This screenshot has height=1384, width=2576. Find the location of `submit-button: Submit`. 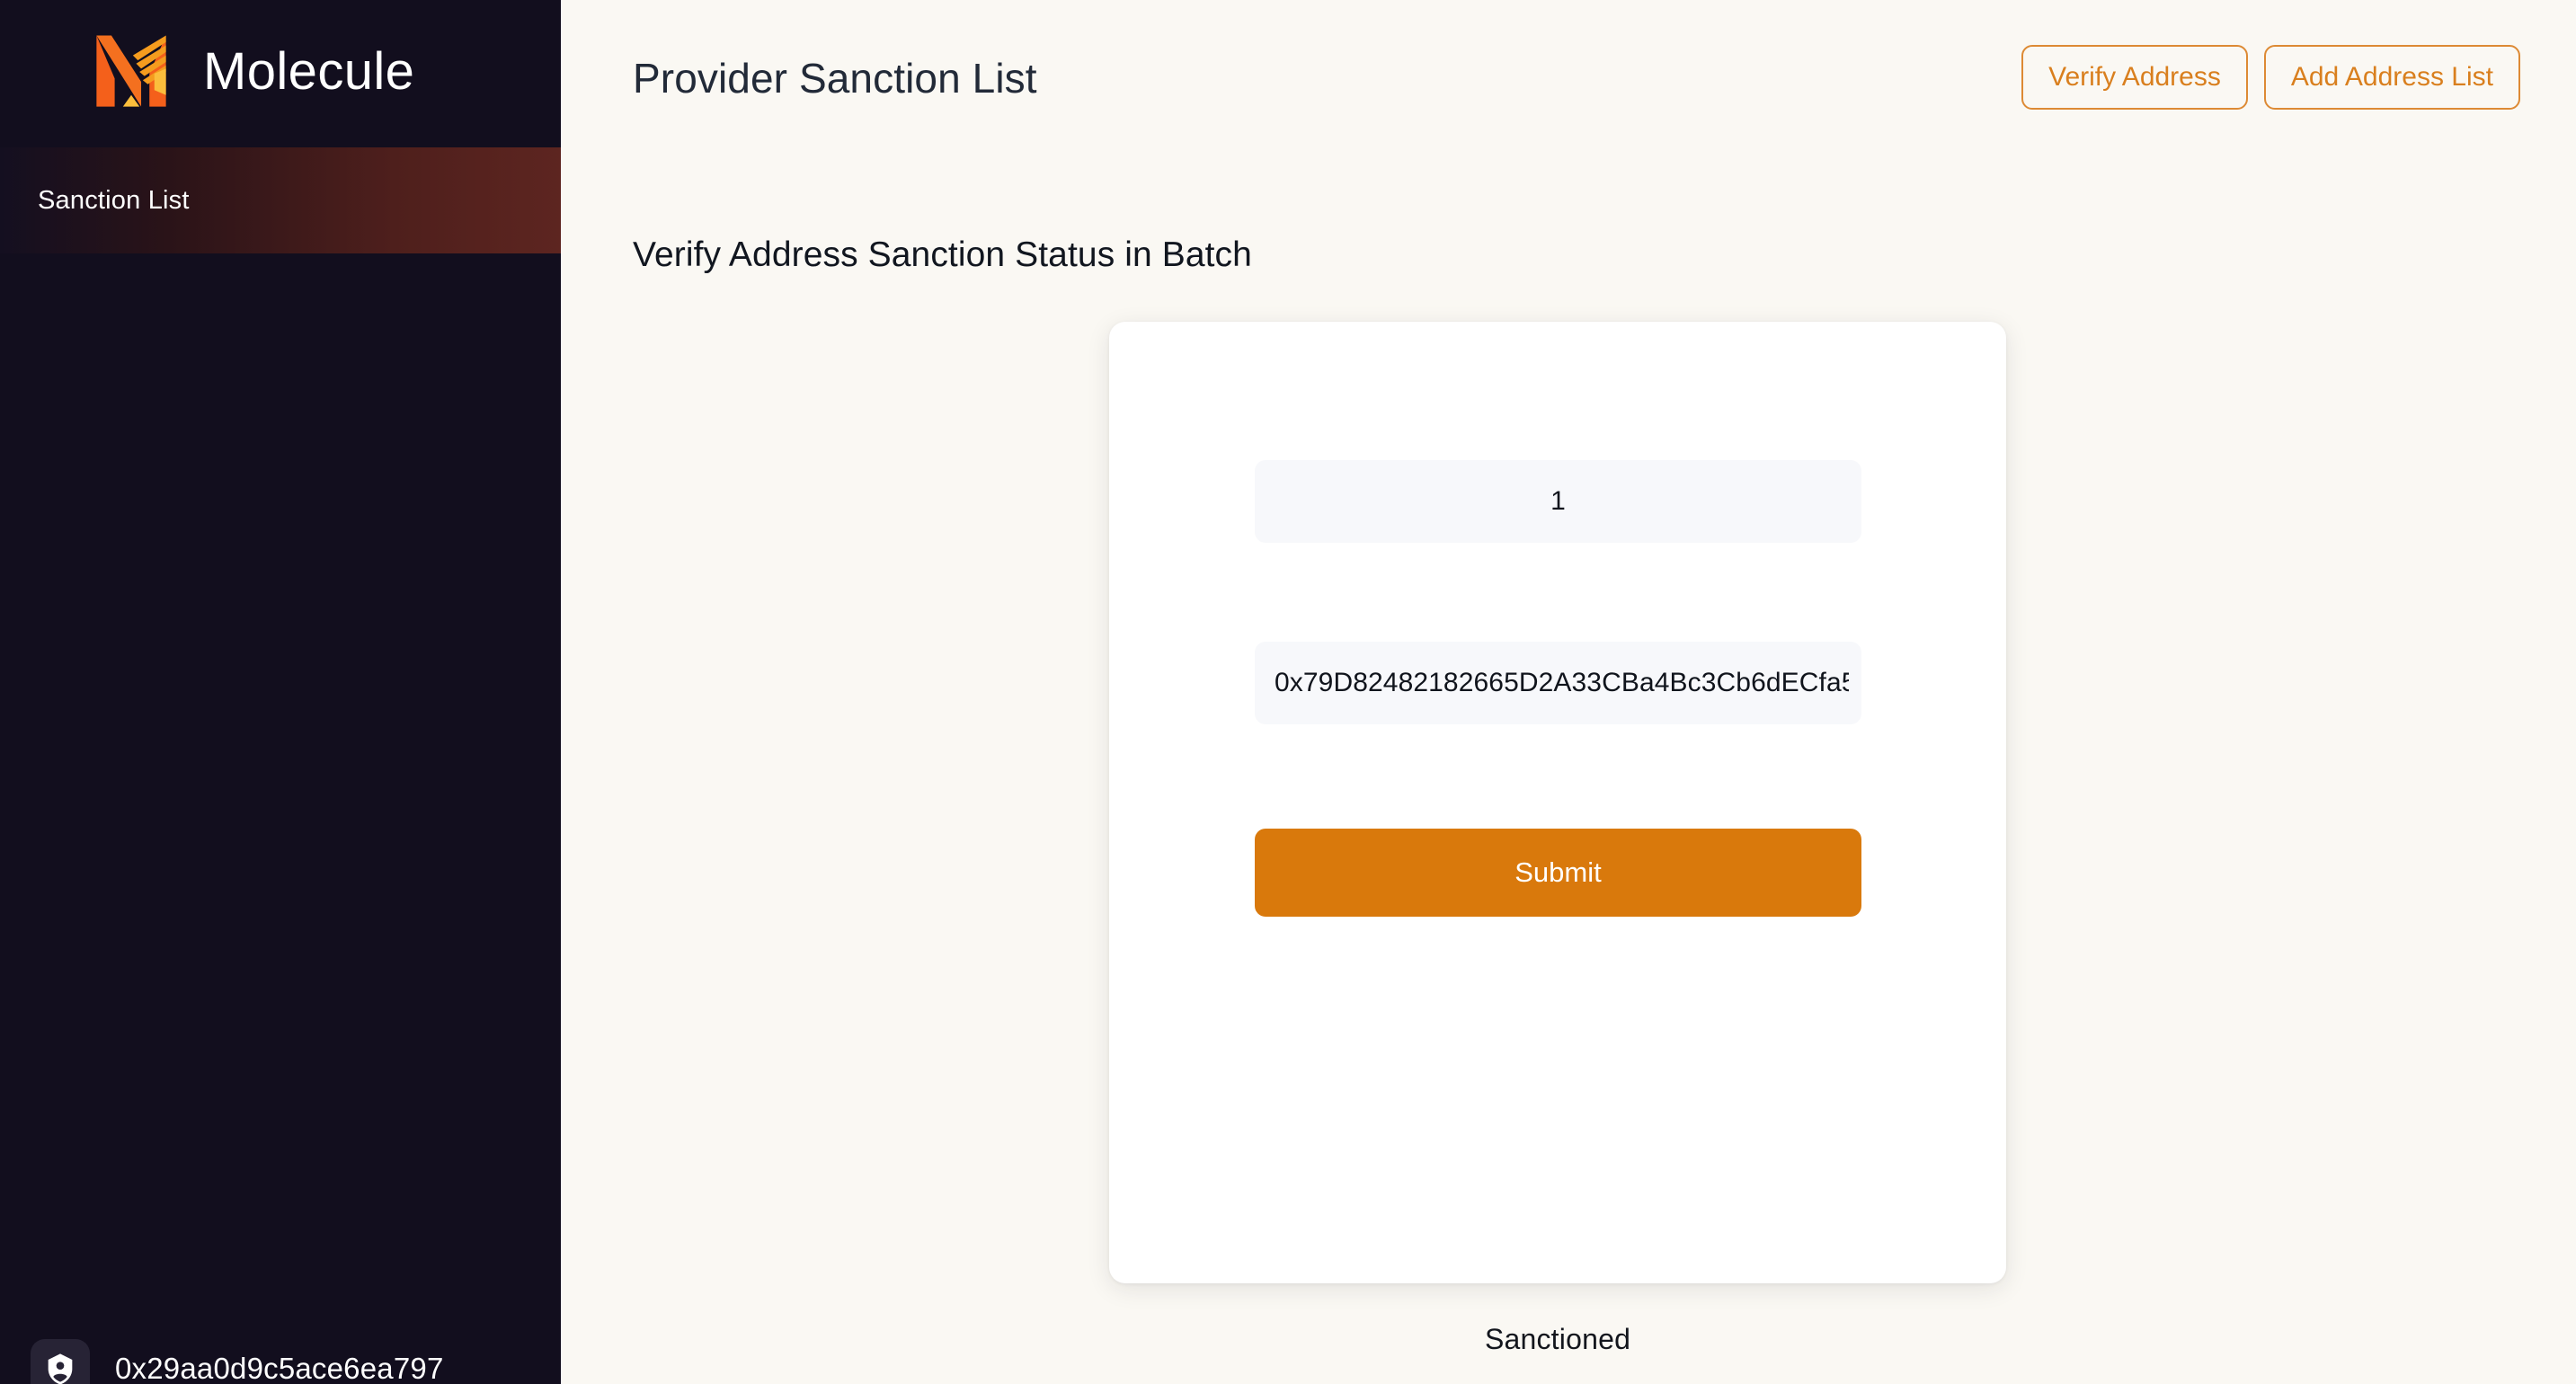

submit-button: Submit is located at coordinates (1558, 873).